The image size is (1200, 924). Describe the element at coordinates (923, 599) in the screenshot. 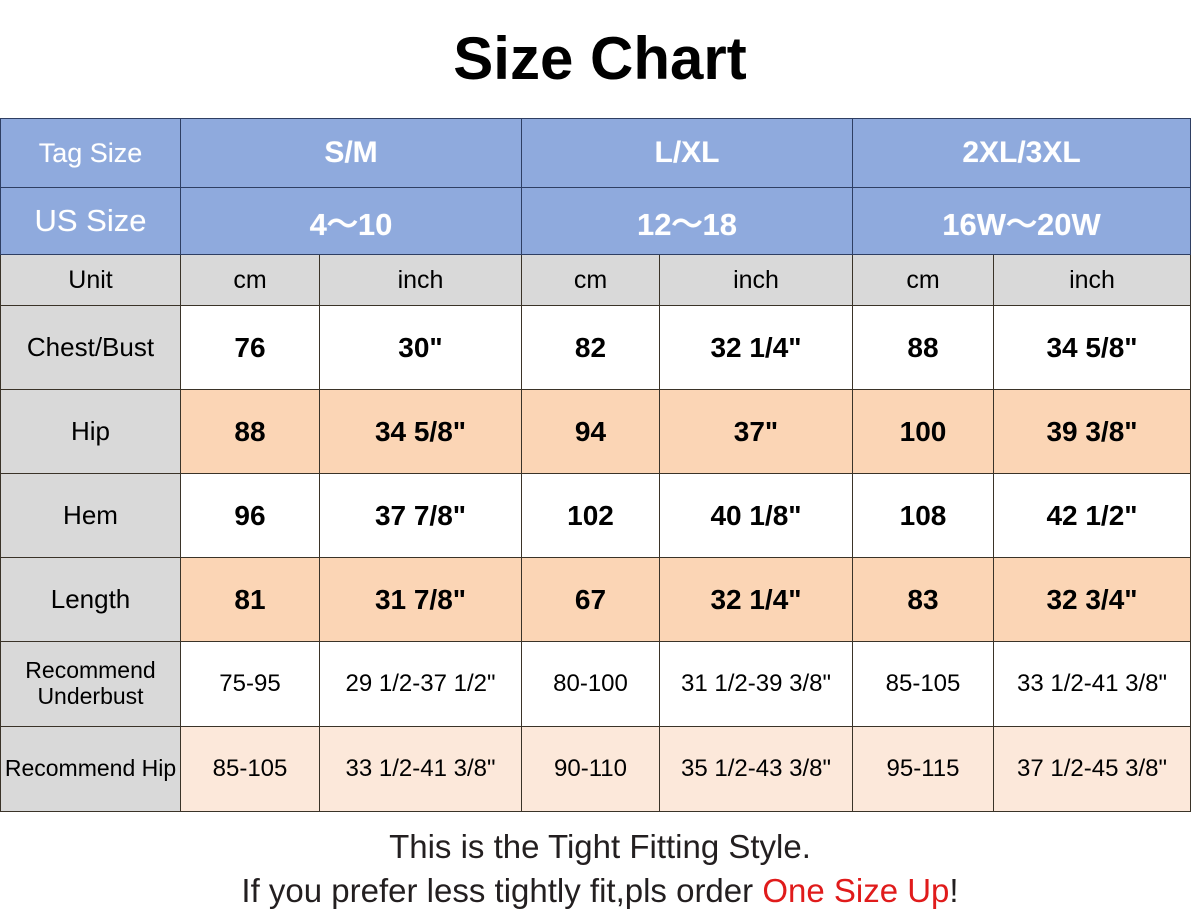

I see `cell-value: 83` at that location.